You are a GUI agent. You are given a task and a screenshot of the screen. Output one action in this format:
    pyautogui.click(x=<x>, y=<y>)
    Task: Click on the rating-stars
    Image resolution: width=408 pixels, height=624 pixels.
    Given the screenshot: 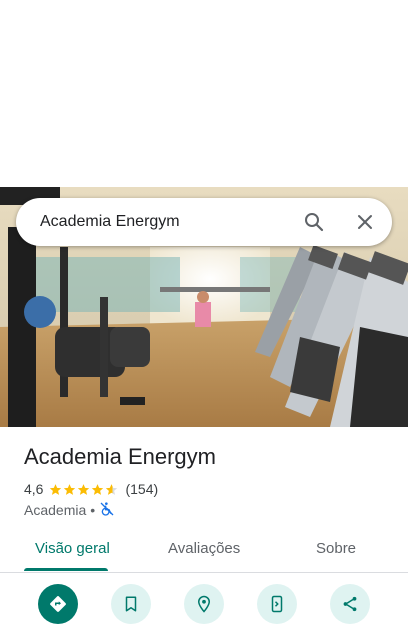 What is the action you would take?
    pyautogui.click(x=84, y=489)
    